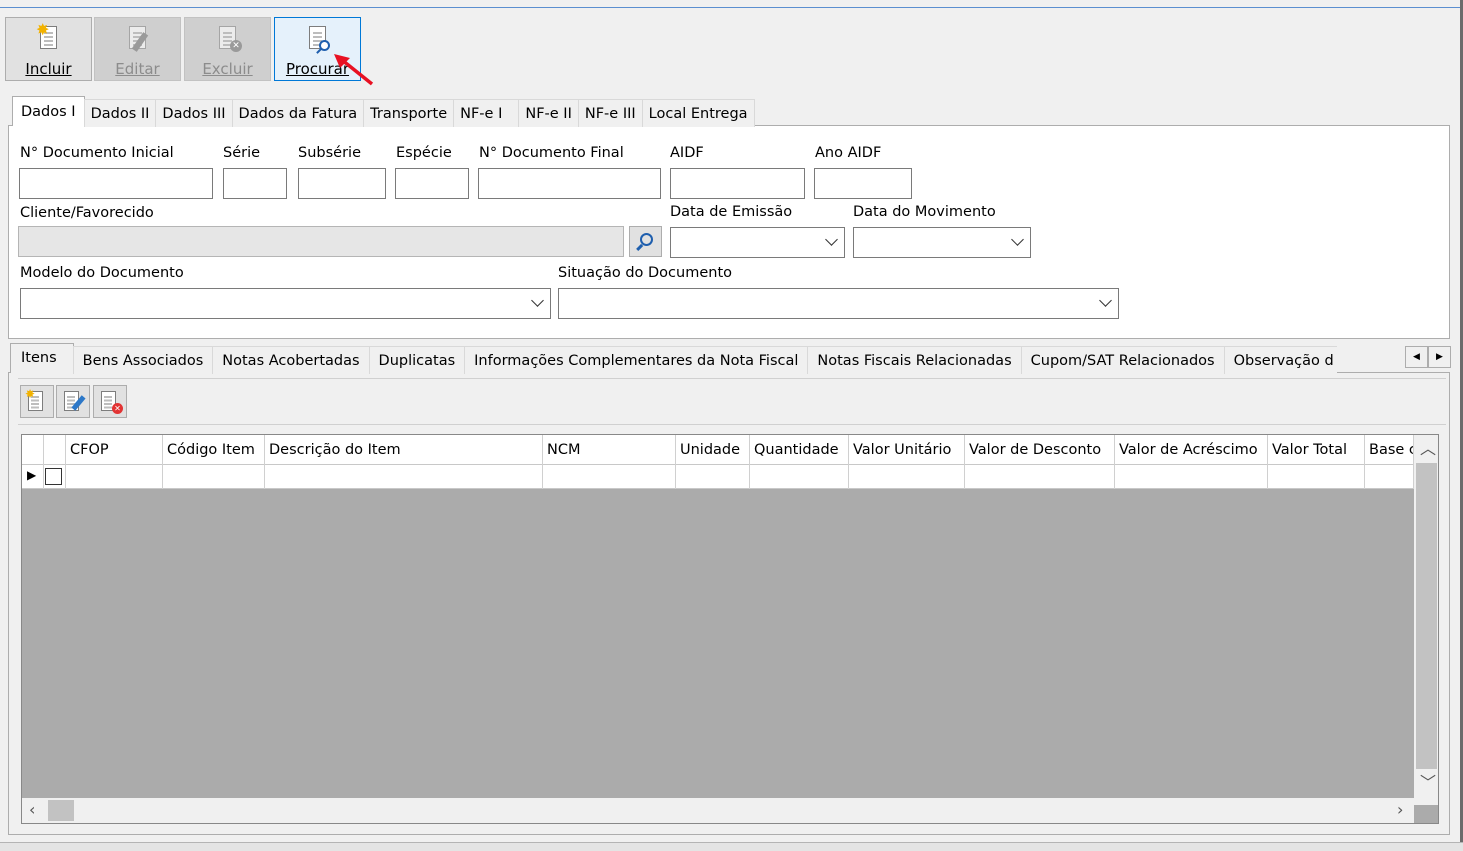 This screenshot has width=1463, height=851. I want to click on vertical-scrollbar: ︿ ﹀, so click(1426, 620).